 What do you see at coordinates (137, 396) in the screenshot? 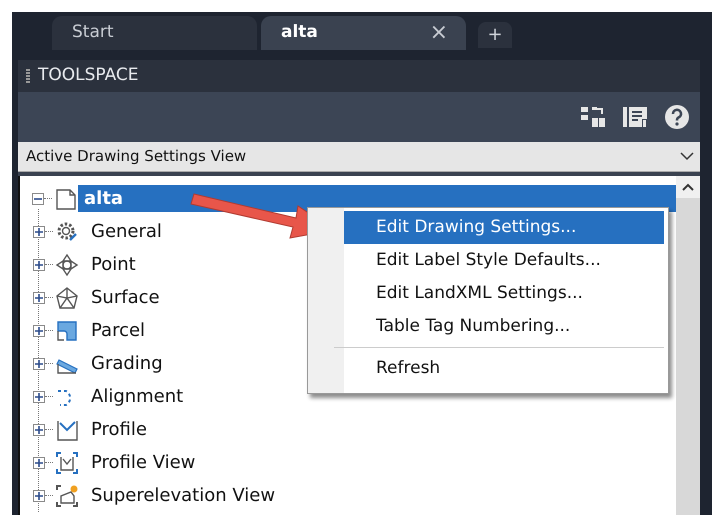
I see `tree-item: Alignment` at bounding box center [137, 396].